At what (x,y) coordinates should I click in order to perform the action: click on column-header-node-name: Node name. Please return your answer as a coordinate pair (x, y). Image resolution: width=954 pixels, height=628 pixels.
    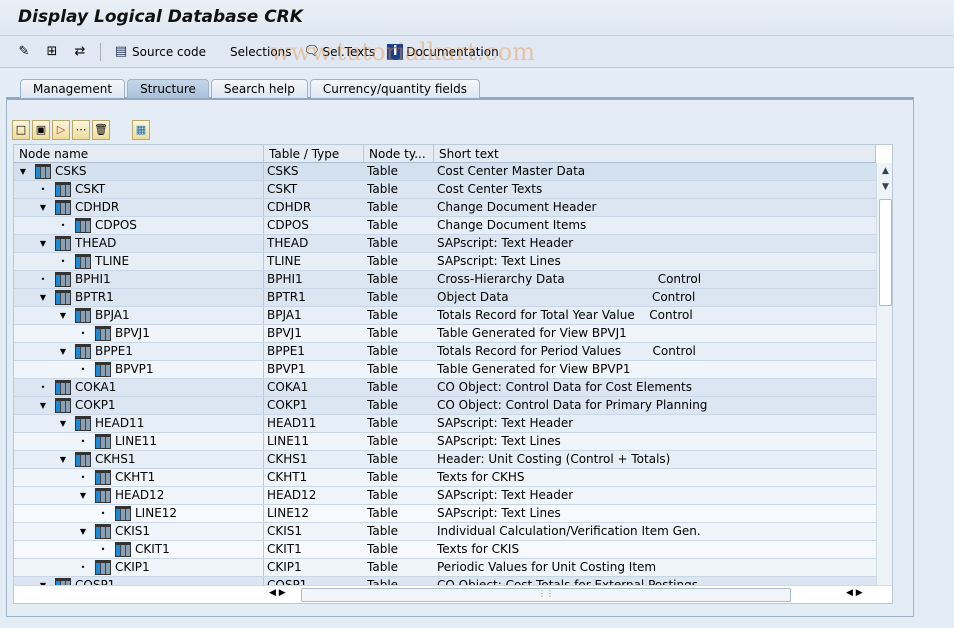
    Looking at the image, I should click on (139, 153).